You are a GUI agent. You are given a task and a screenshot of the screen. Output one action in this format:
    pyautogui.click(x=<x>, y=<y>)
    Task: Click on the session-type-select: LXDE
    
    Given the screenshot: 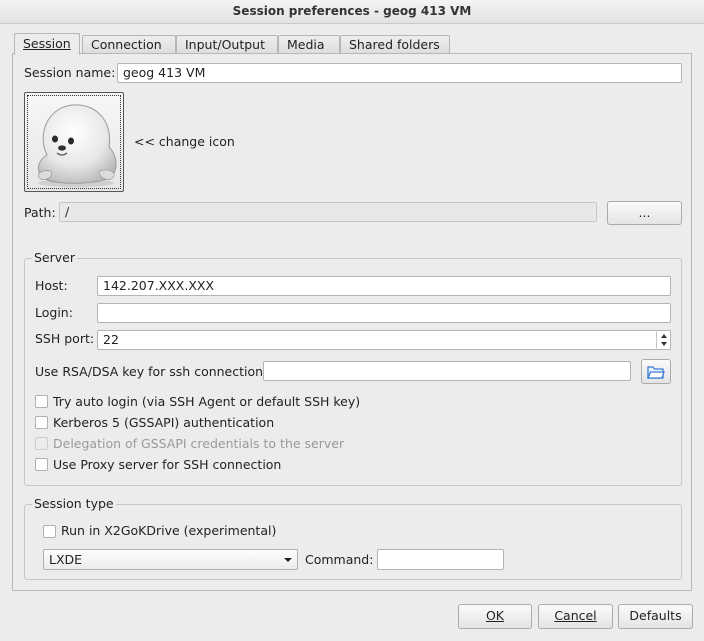 What is the action you would take?
    pyautogui.click(x=170, y=559)
    